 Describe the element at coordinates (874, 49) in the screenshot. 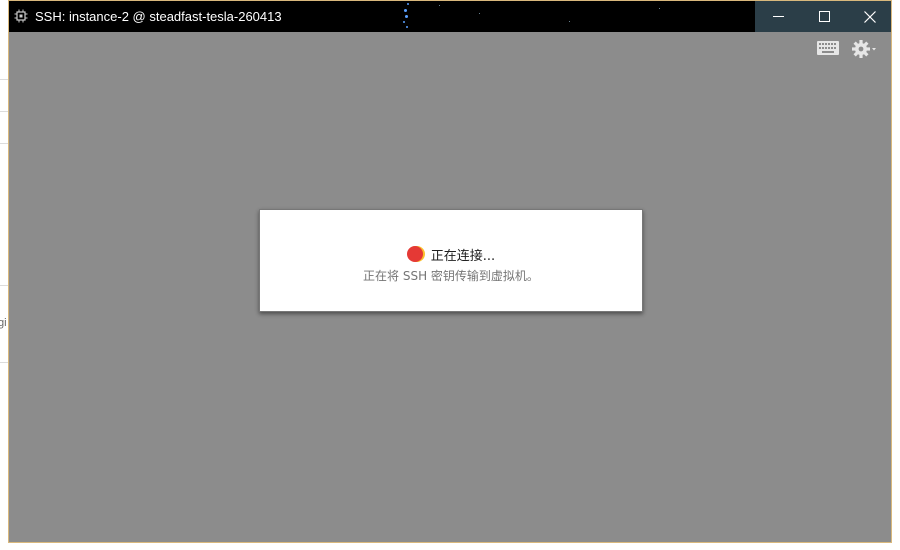

I see `chevron-down-icon` at that location.